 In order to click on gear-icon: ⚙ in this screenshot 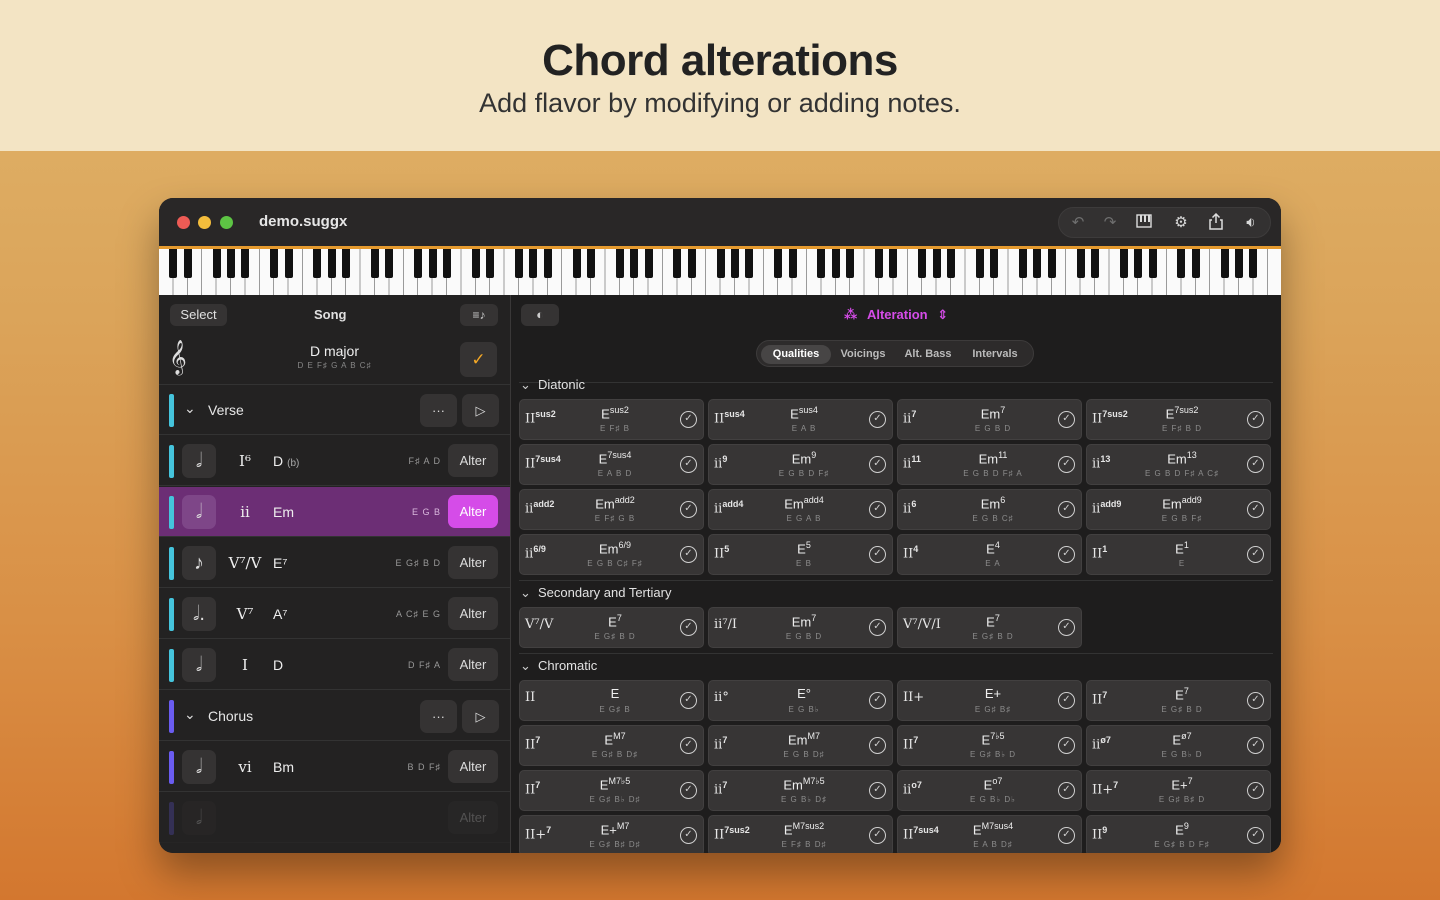, I will do `click(1181, 223)`.